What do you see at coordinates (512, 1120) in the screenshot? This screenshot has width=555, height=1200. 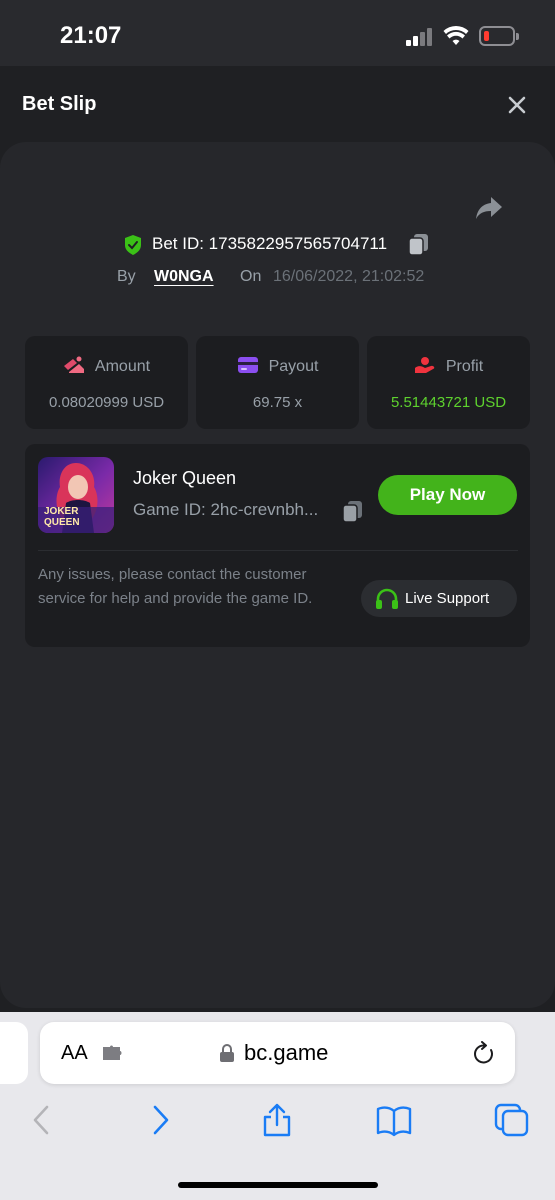 I see `tabs-icon` at bounding box center [512, 1120].